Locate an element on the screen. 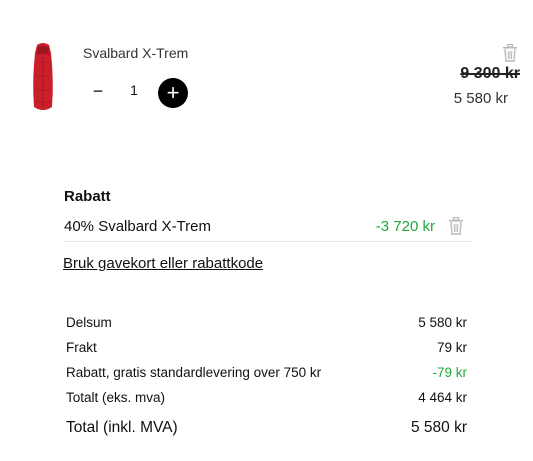 This screenshot has height=461, width=533. summary-value: 4 464 kr is located at coordinates (442, 397).